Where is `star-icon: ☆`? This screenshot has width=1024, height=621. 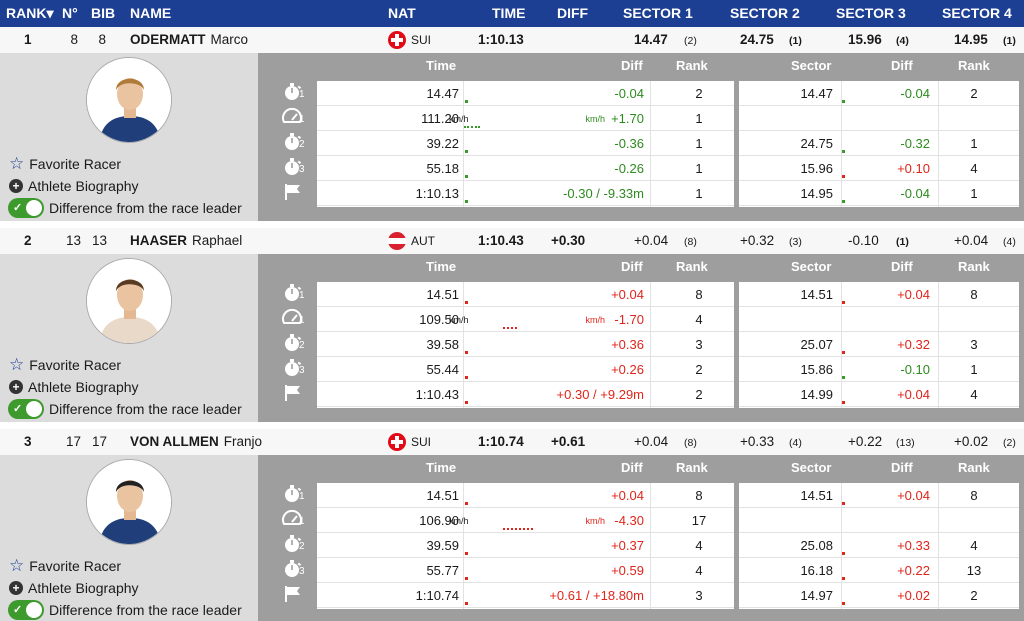 star-icon: ☆ is located at coordinates (17, 163).